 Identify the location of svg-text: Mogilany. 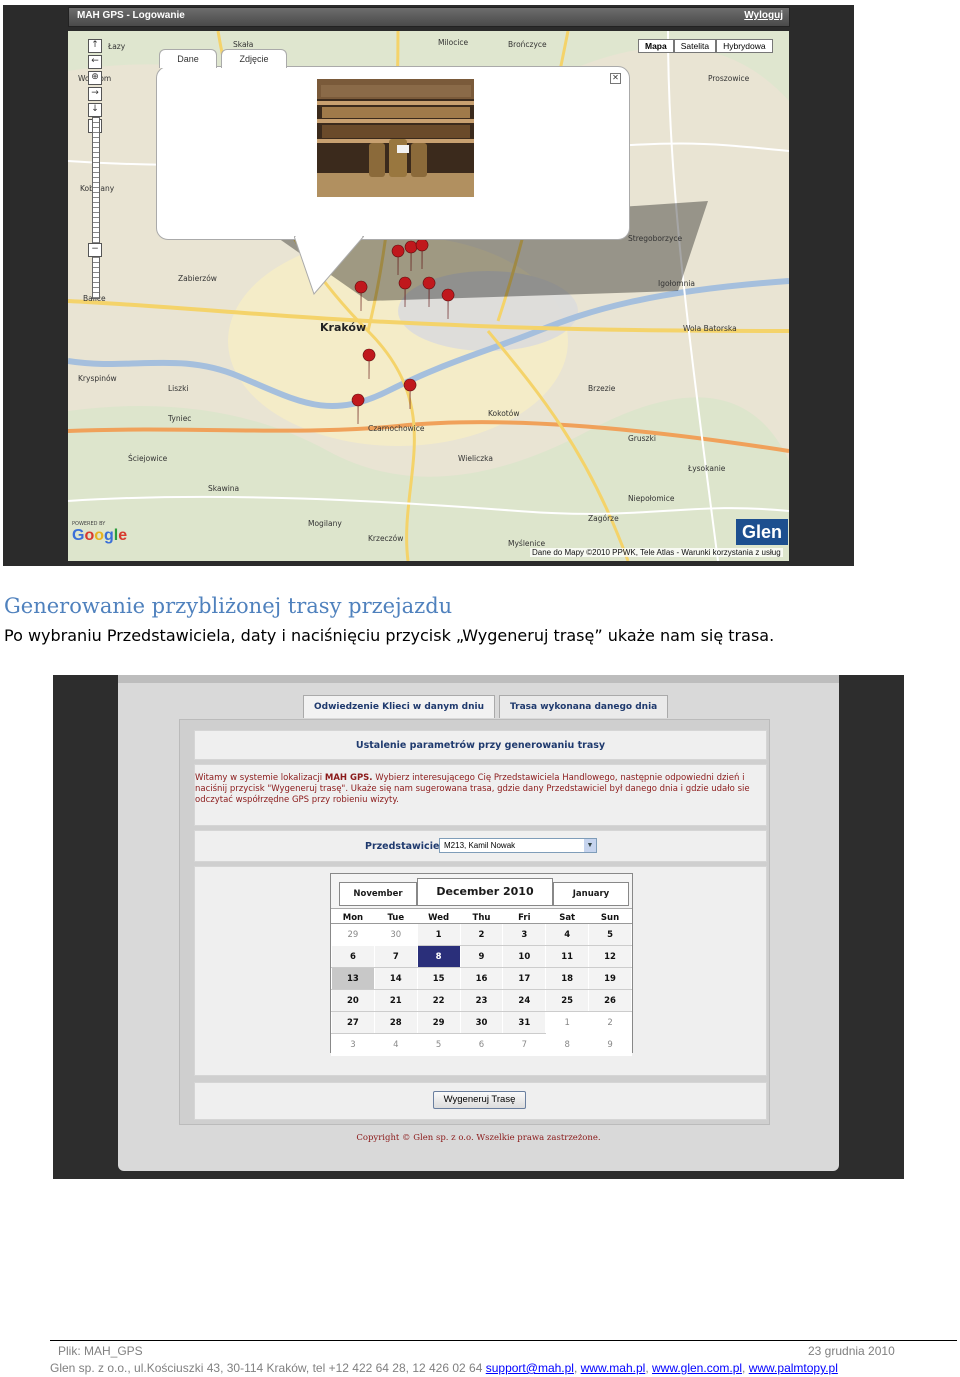
(325, 523).